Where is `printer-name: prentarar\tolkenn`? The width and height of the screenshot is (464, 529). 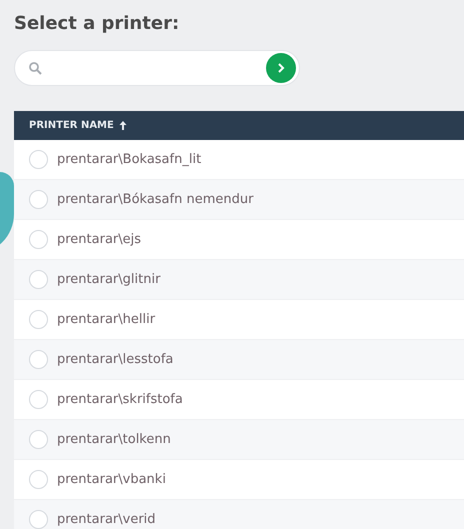 printer-name: prentarar\tolkenn is located at coordinates (114, 439).